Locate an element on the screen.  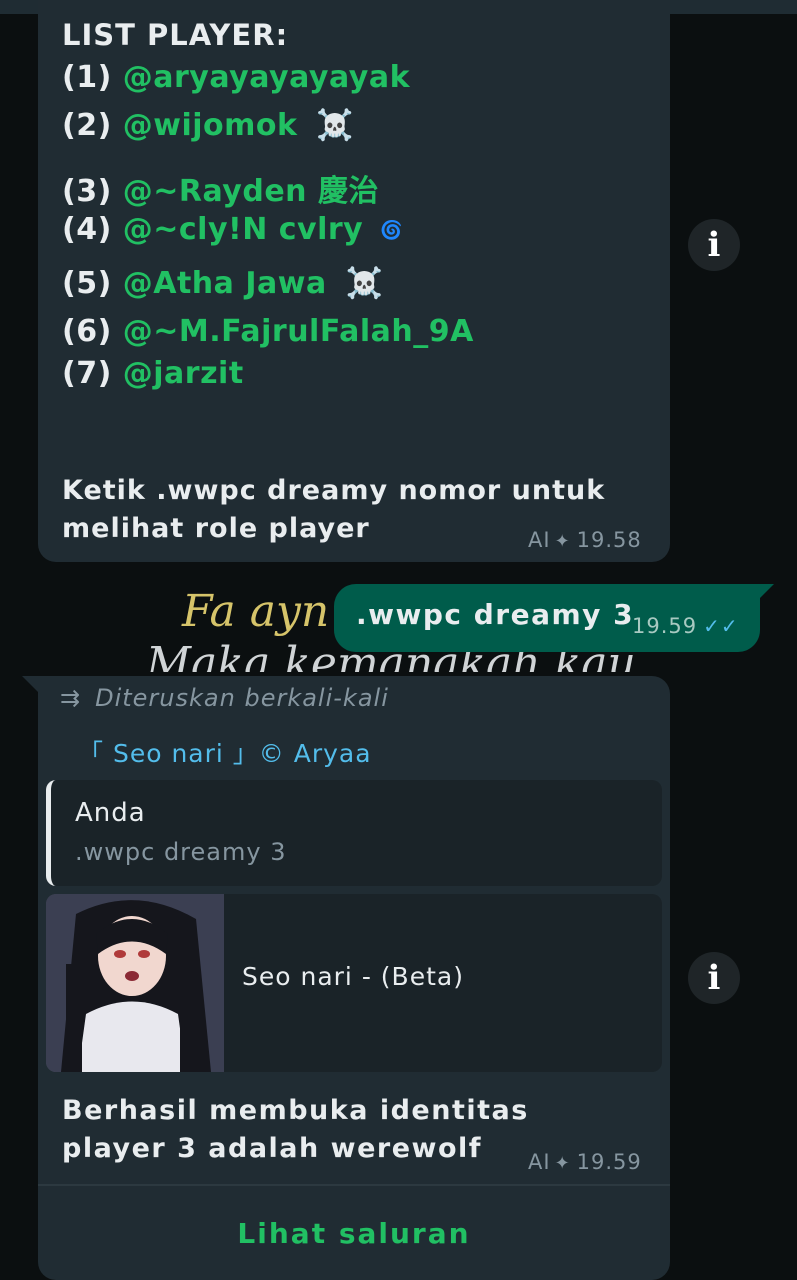
player-mention: @wijomok is located at coordinates (210, 125).